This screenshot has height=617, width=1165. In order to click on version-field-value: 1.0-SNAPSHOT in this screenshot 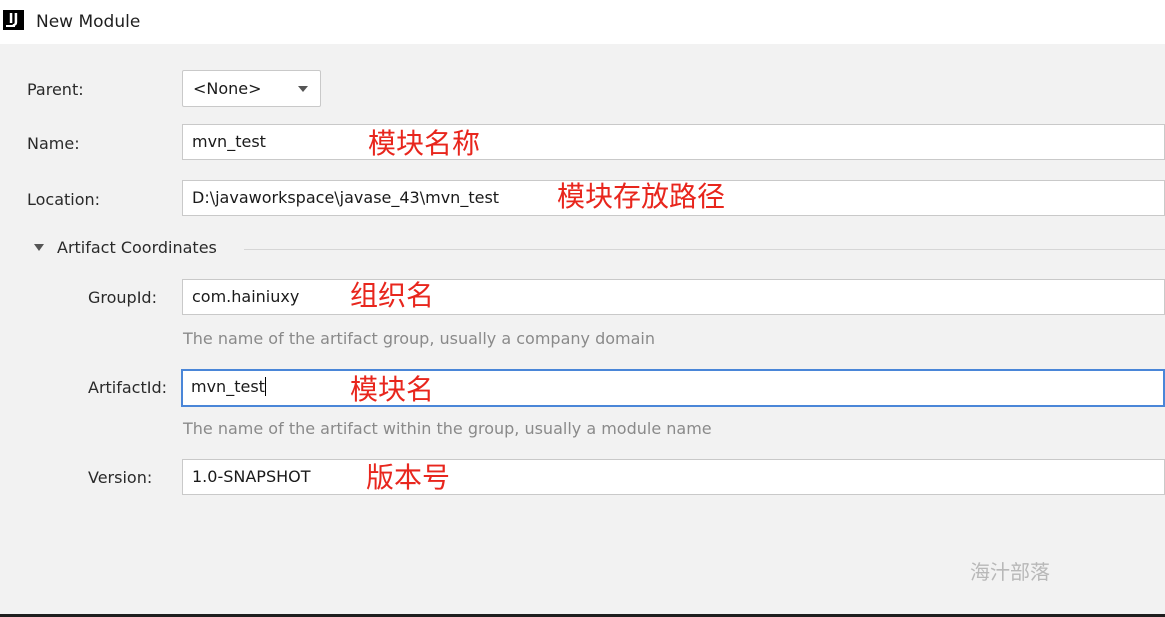, I will do `click(251, 476)`.